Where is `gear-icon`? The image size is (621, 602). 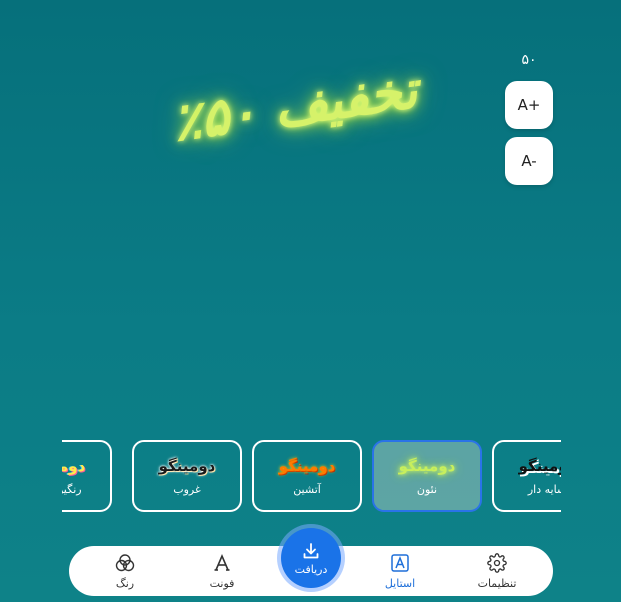
gear-icon is located at coordinates (497, 562).